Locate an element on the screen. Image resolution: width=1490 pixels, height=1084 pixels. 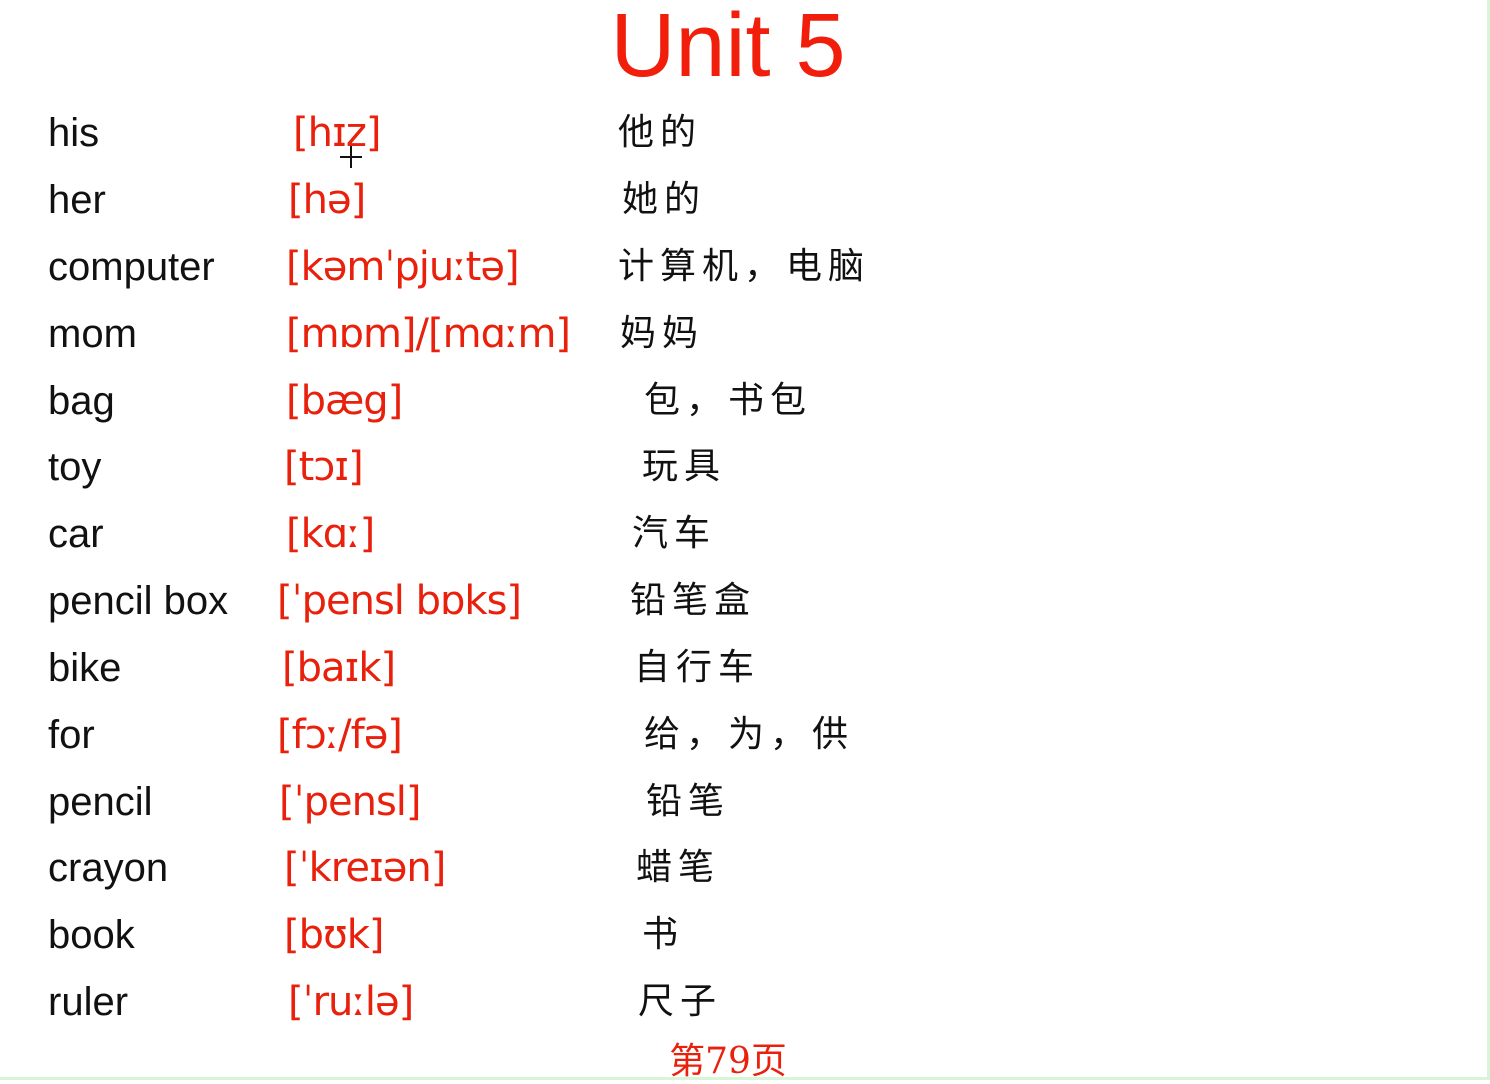
vocabulary-row: her [hə] 她的 is located at coordinates (700, 200).